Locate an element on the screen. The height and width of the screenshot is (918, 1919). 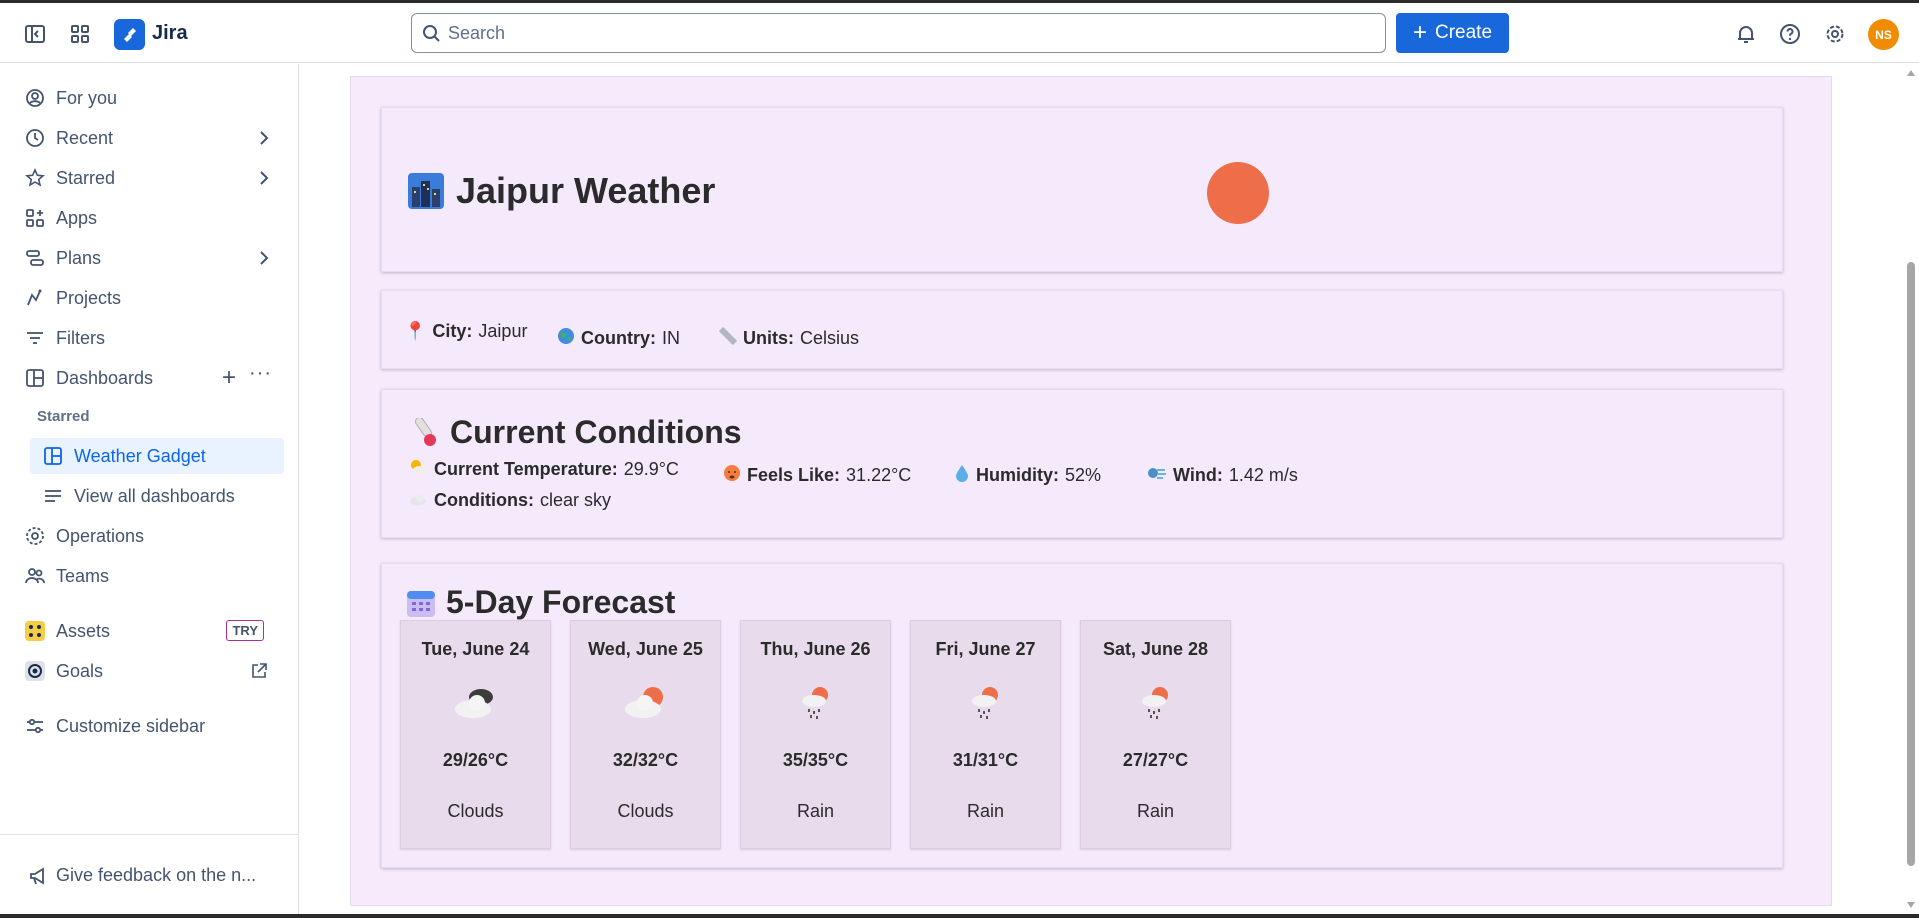
current-temperature: Current Temperature: 29.9°C is located at coordinates (543, 469).